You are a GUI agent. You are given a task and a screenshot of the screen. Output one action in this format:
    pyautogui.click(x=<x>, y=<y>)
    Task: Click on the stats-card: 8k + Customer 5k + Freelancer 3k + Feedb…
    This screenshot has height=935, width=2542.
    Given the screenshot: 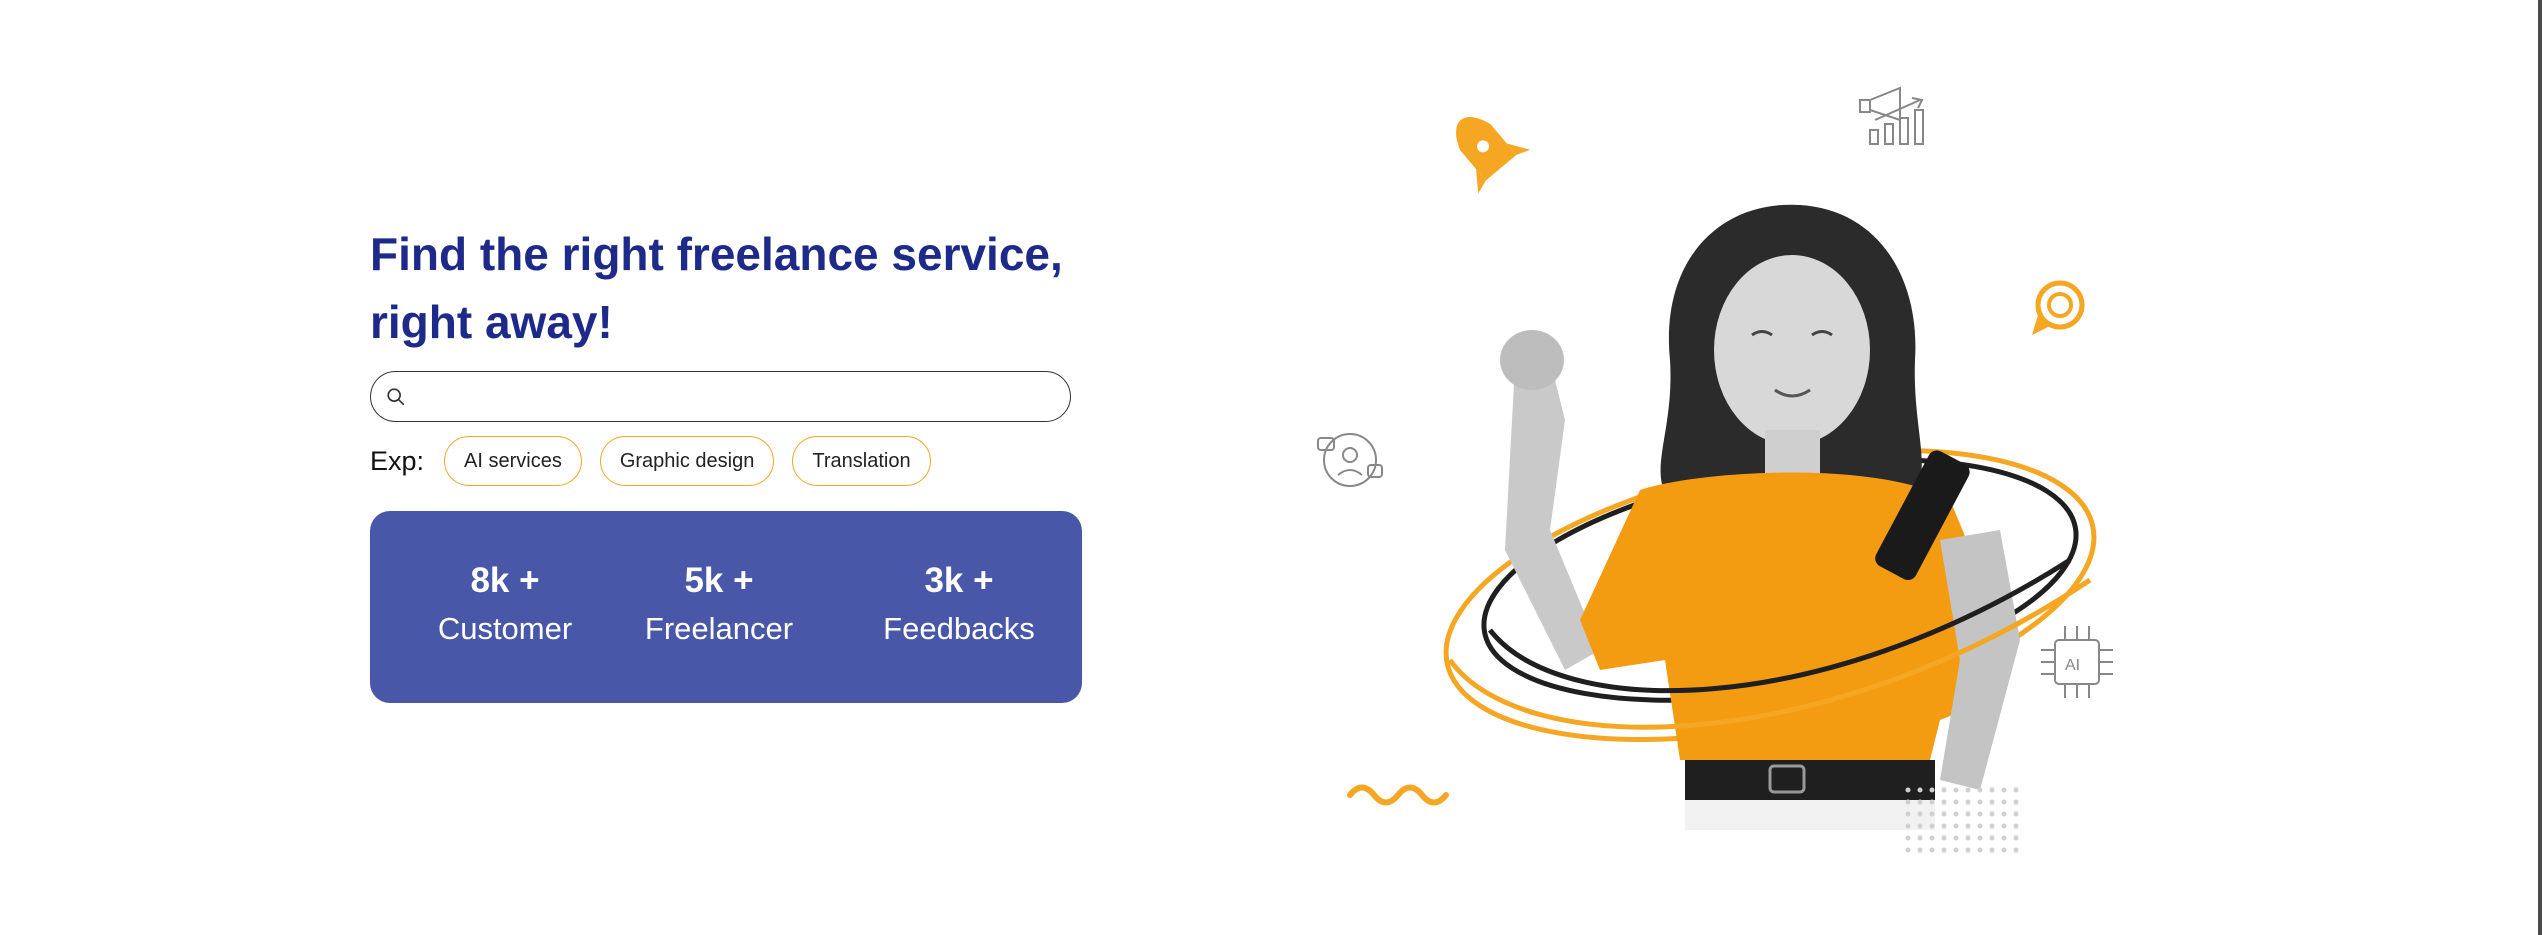 What is the action you would take?
    pyautogui.click(x=726, y=607)
    